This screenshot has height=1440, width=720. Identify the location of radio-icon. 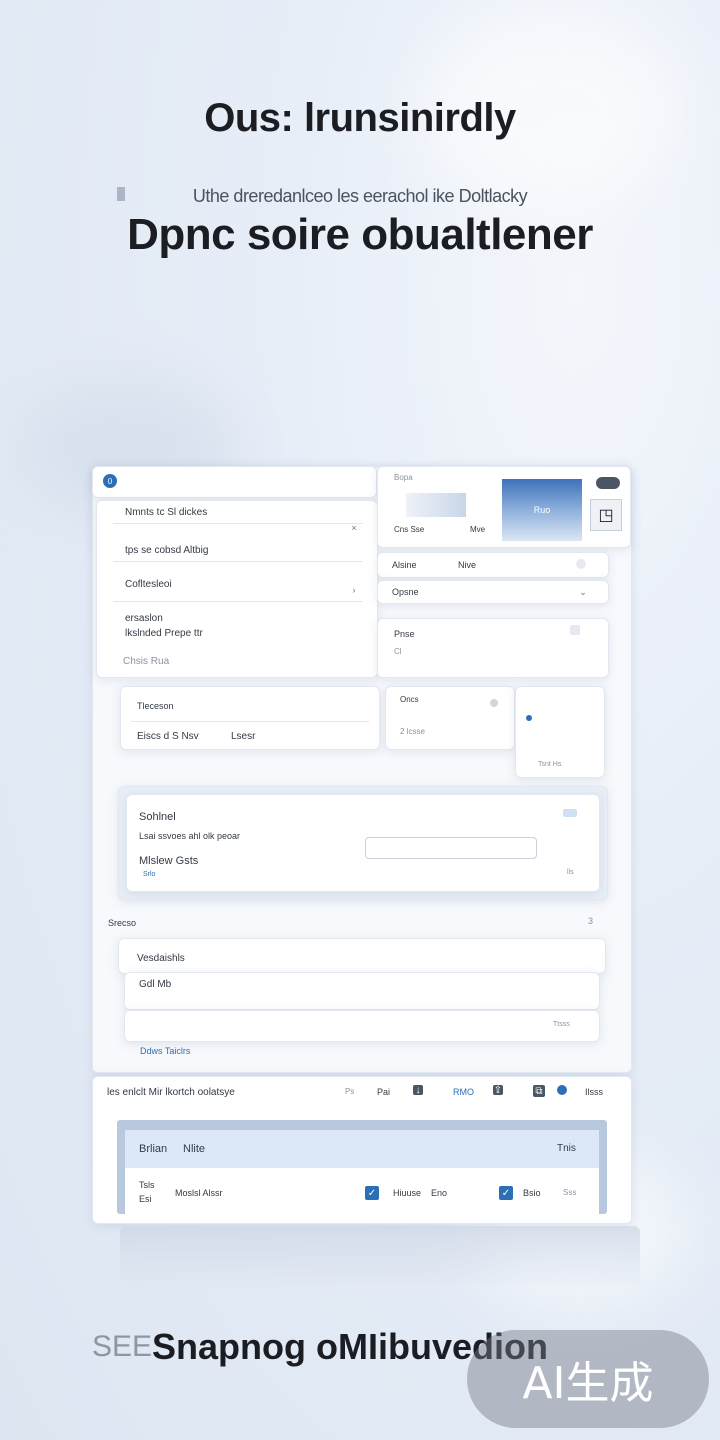
(581, 564).